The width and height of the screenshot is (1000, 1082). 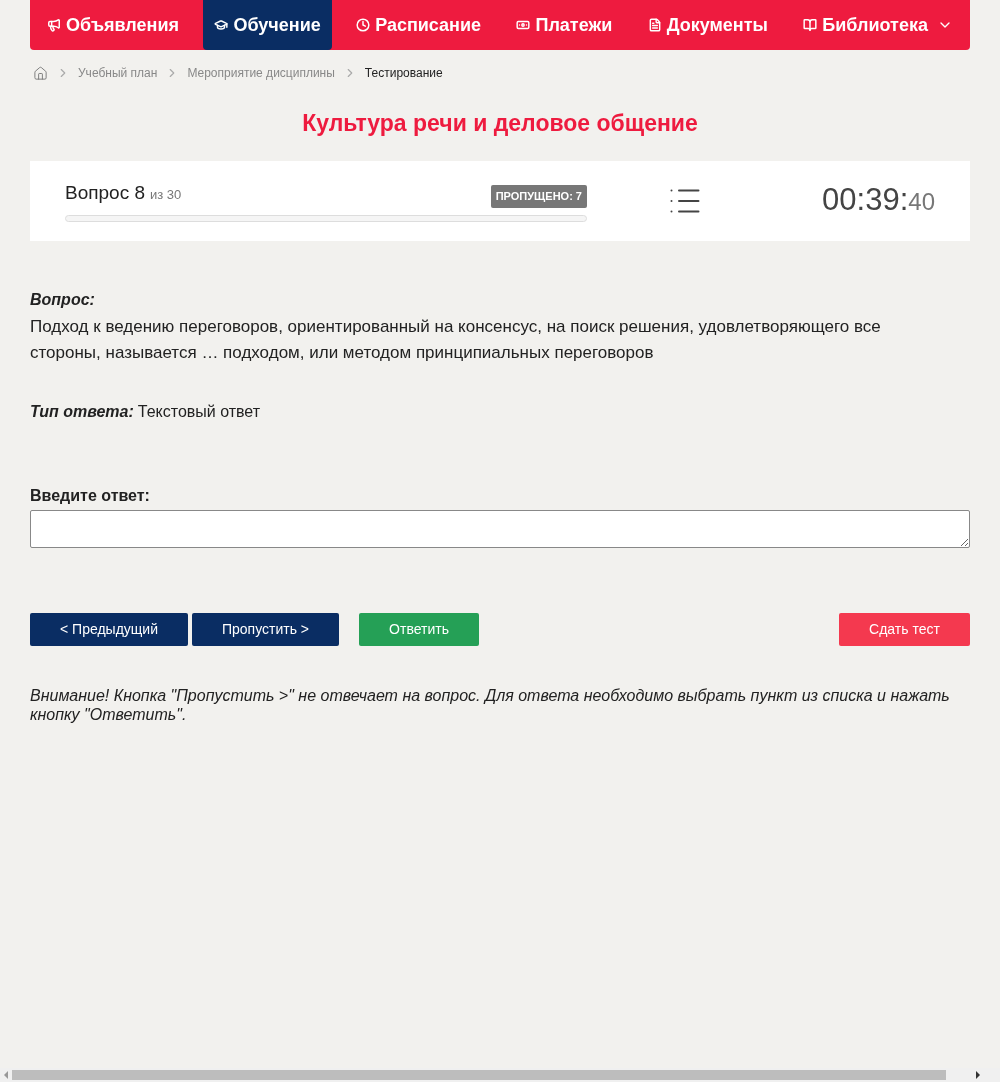 What do you see at coordinates (118, 73) in the screenshot?
I see `breadcrumb-link: Учебный план` at bounding box center [118, 73].